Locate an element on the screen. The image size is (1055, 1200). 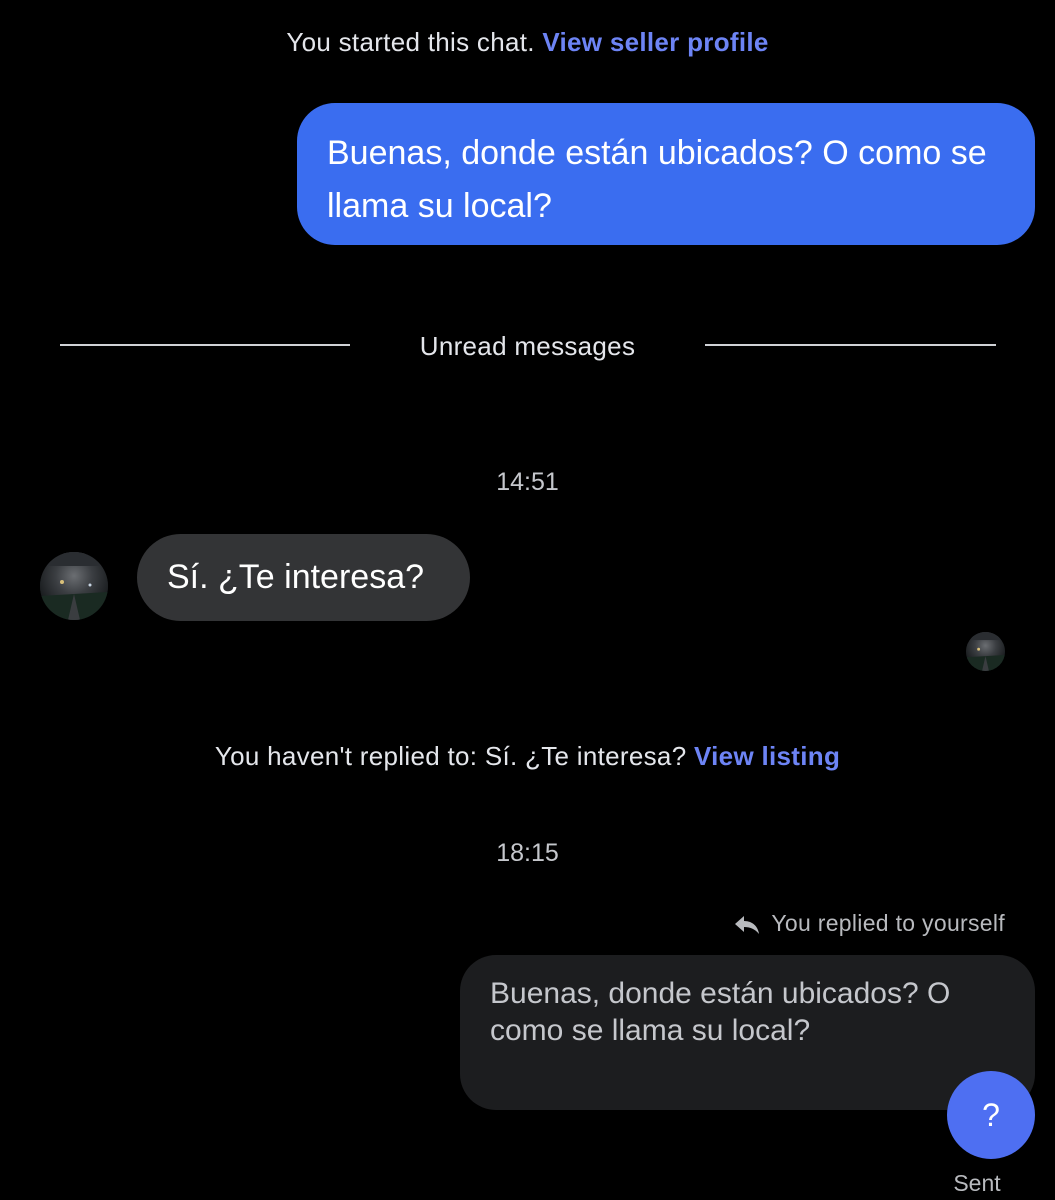
view-seller-profile-link: View seller profile is located at coordinates (655, 42).